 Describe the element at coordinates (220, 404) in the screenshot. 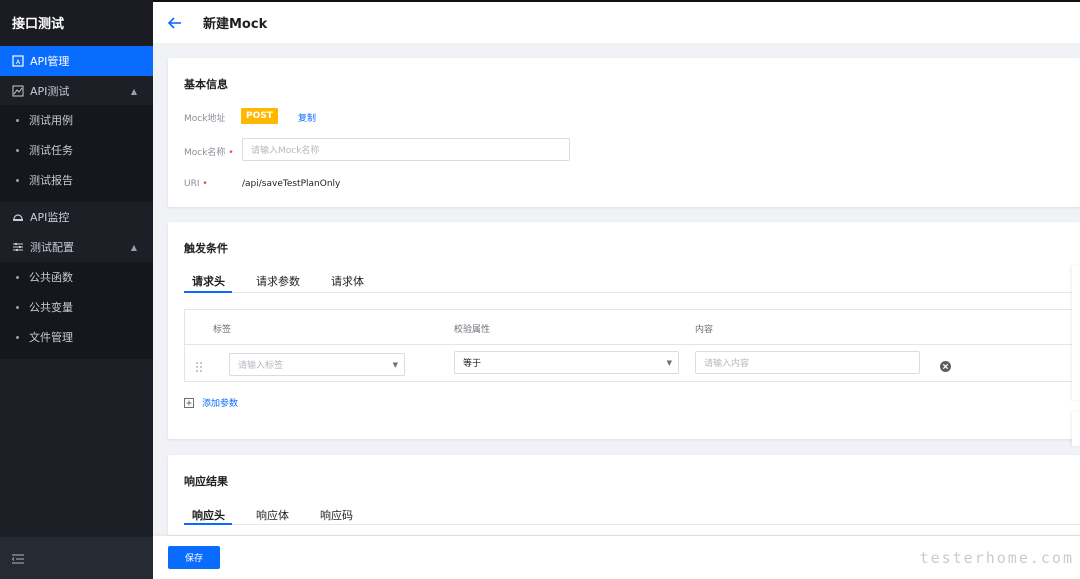

I see `add-param-label: 添加参数` at that location.